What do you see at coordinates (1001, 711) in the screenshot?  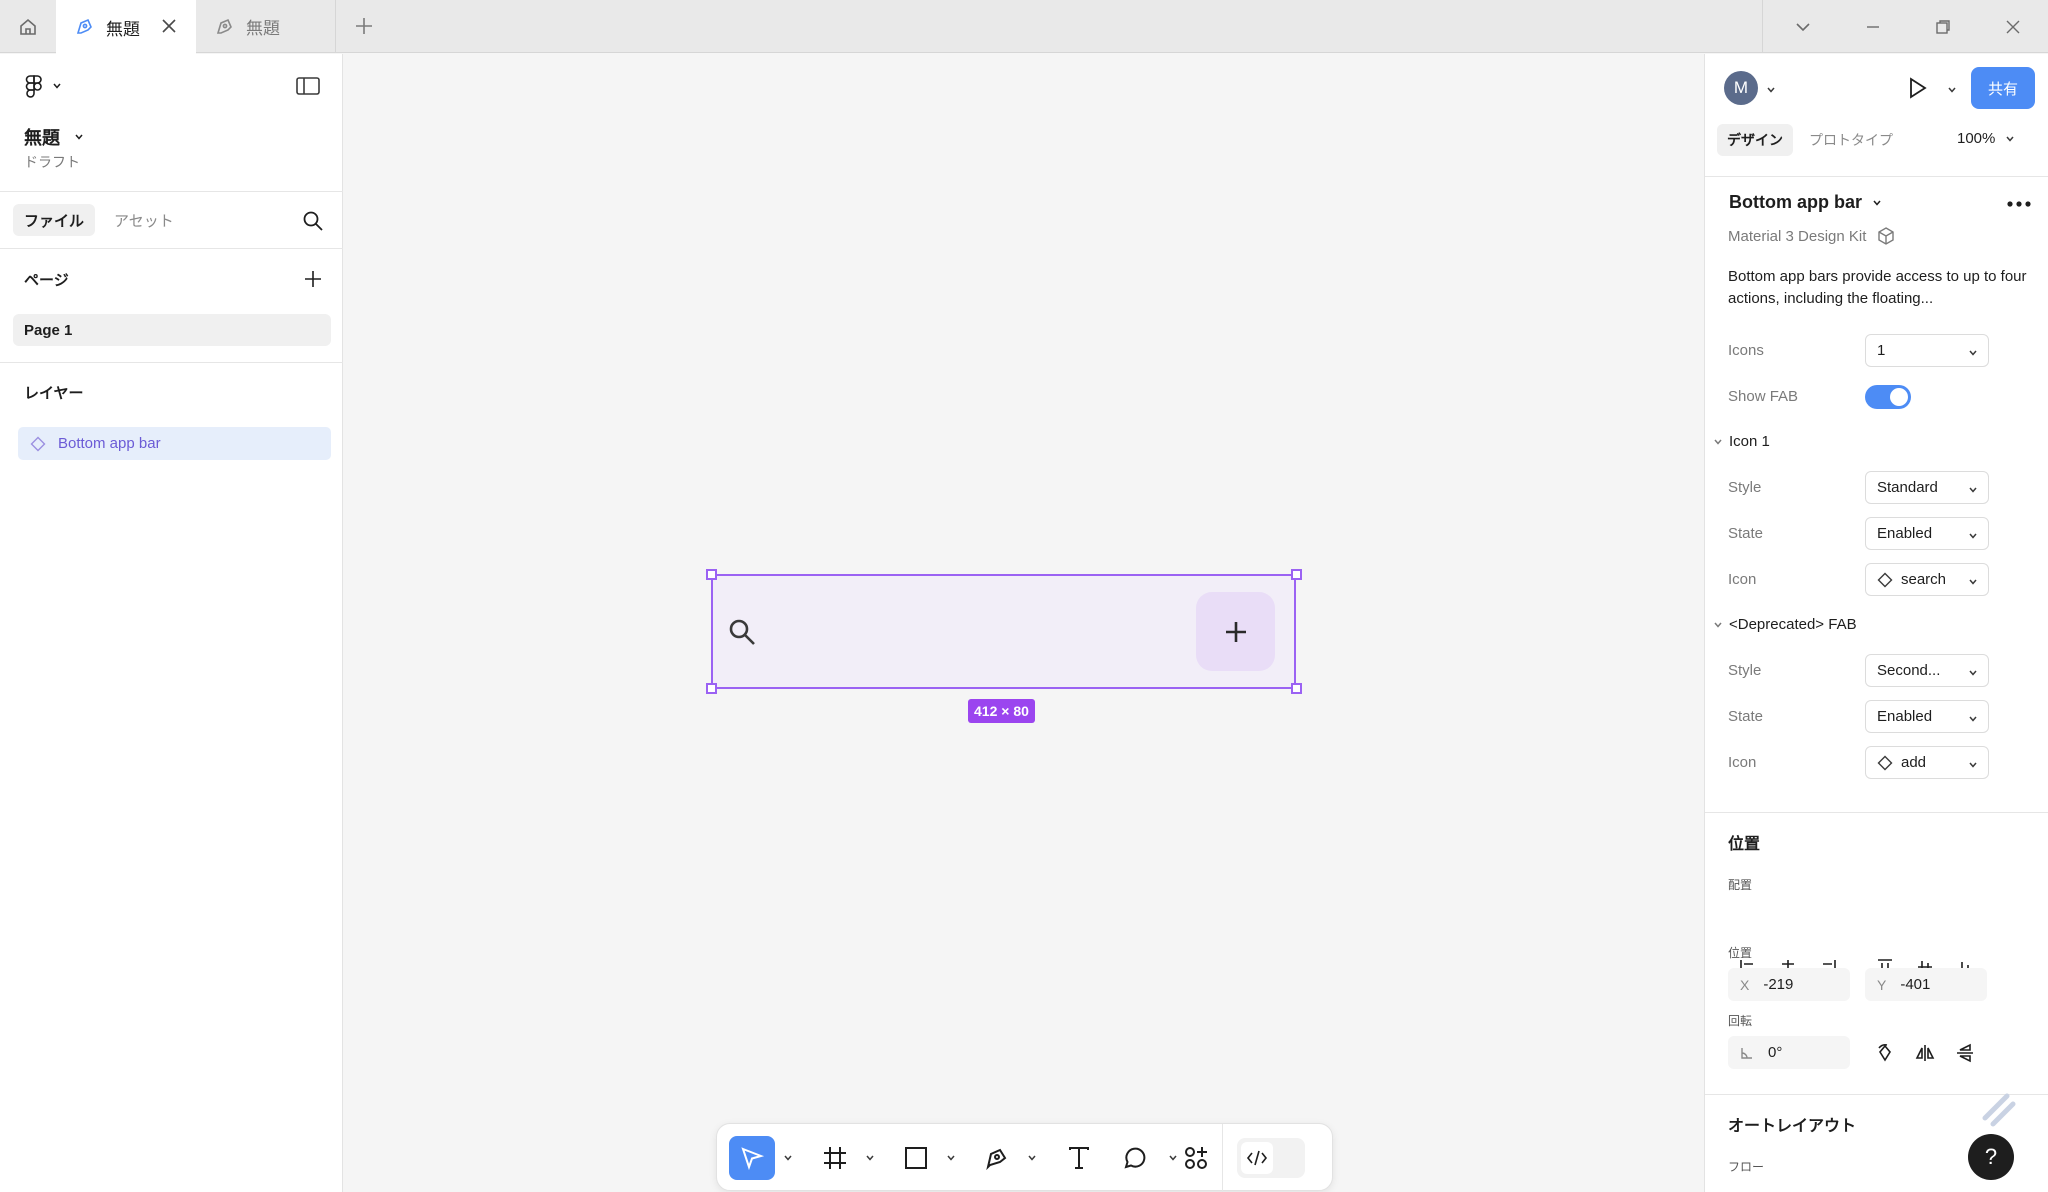 I see `dimension-badge: 412 × 80` at bounding box center [1001, 711].